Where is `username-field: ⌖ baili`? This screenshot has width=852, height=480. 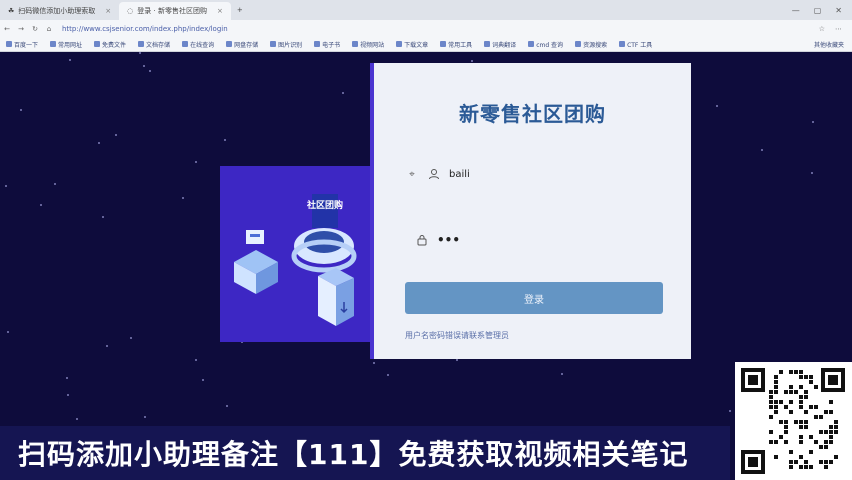
username-field: ⌖ baili is located at coordinates (534, 174).